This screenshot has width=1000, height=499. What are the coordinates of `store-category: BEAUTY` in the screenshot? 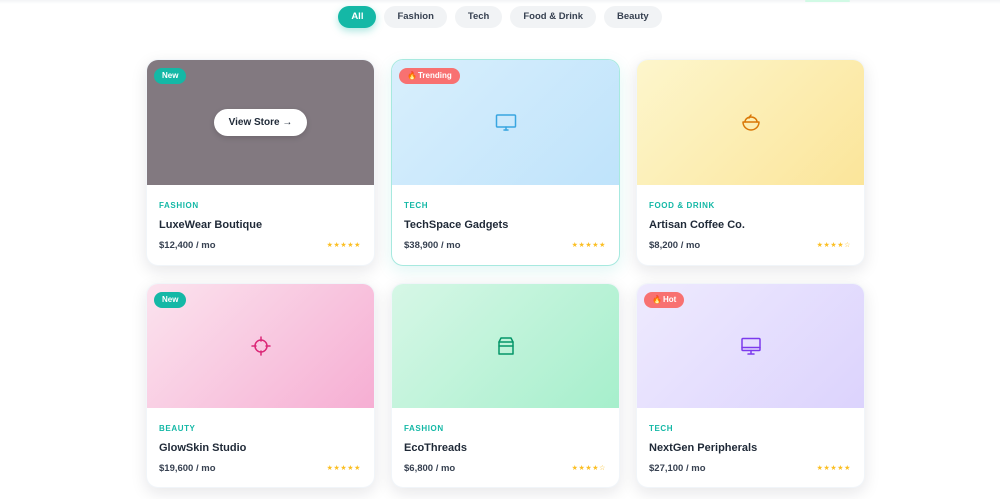 It's located at (177, 428).